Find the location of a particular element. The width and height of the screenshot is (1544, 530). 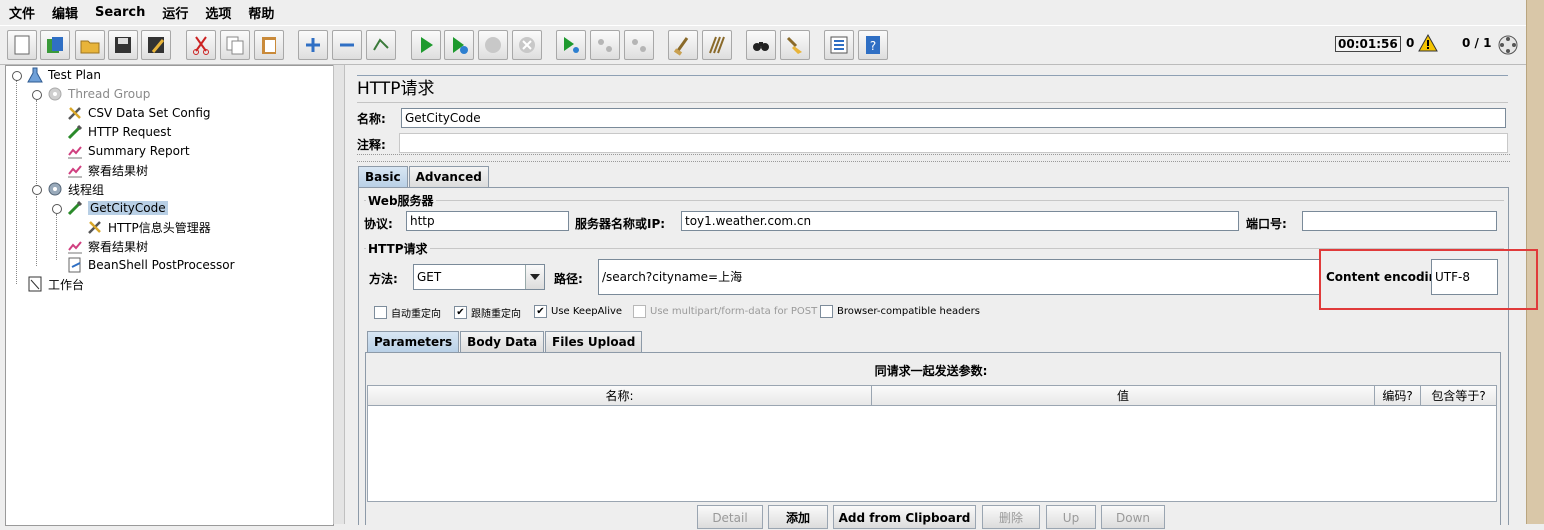

tree-node-http-request: HTTP Request is located at coordinates (118, 132).